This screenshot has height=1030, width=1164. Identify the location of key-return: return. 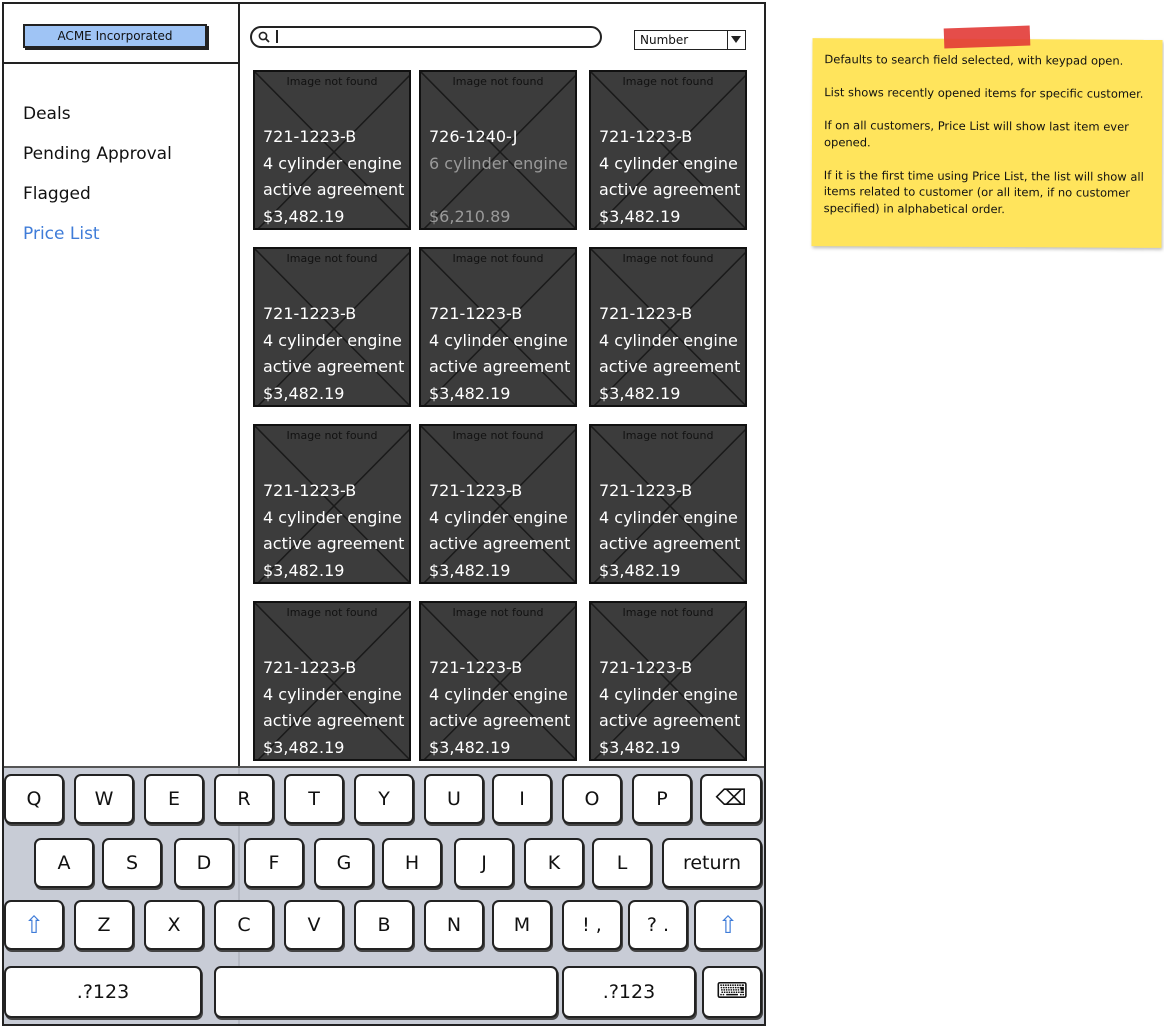
(712, 863).